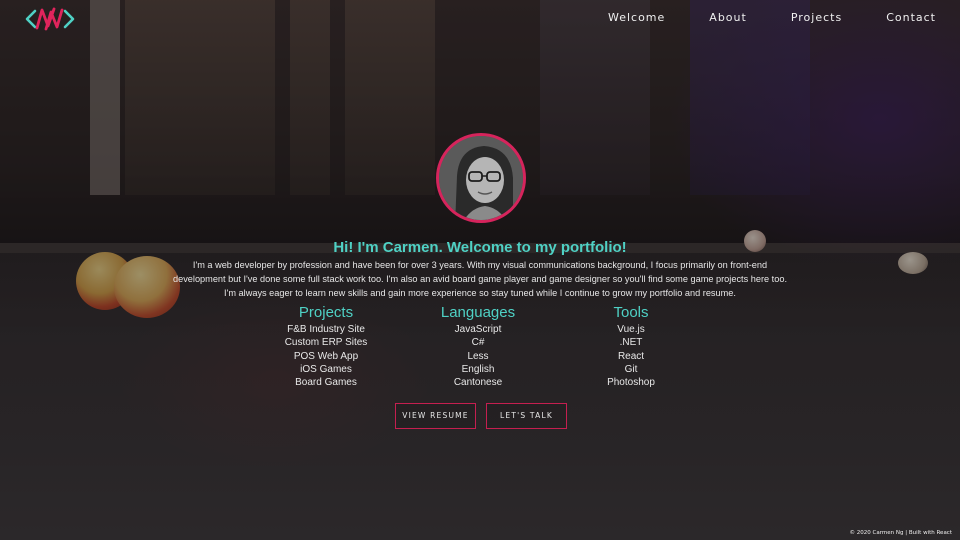 The width and height of the screenshot is (960, 540). Describe the element at coordinates (631, 356) in the screenshot. I see `list-item: React` at that location.